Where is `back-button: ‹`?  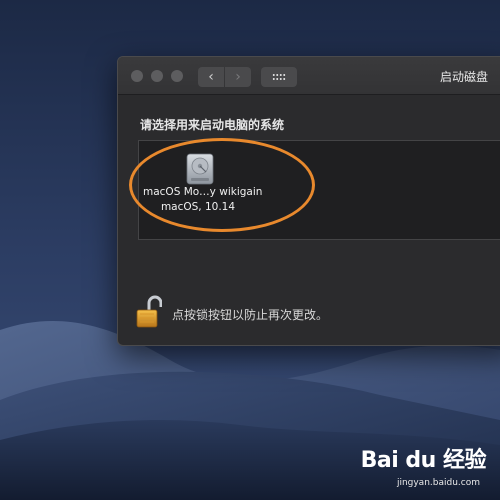 back-button: ‹ is located at coordinates (211, 77).